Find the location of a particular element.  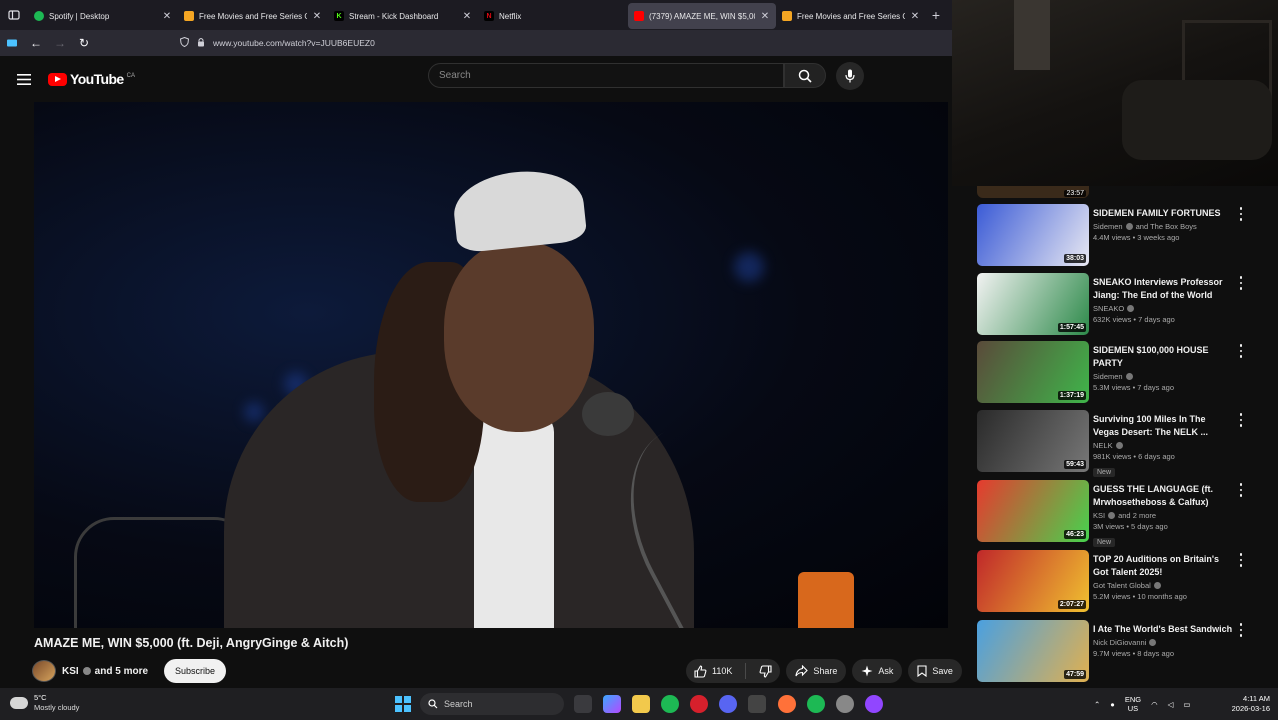

video-title: SIDEMEN FAMILY FORTUNES is located at coordinates (1163, 213).